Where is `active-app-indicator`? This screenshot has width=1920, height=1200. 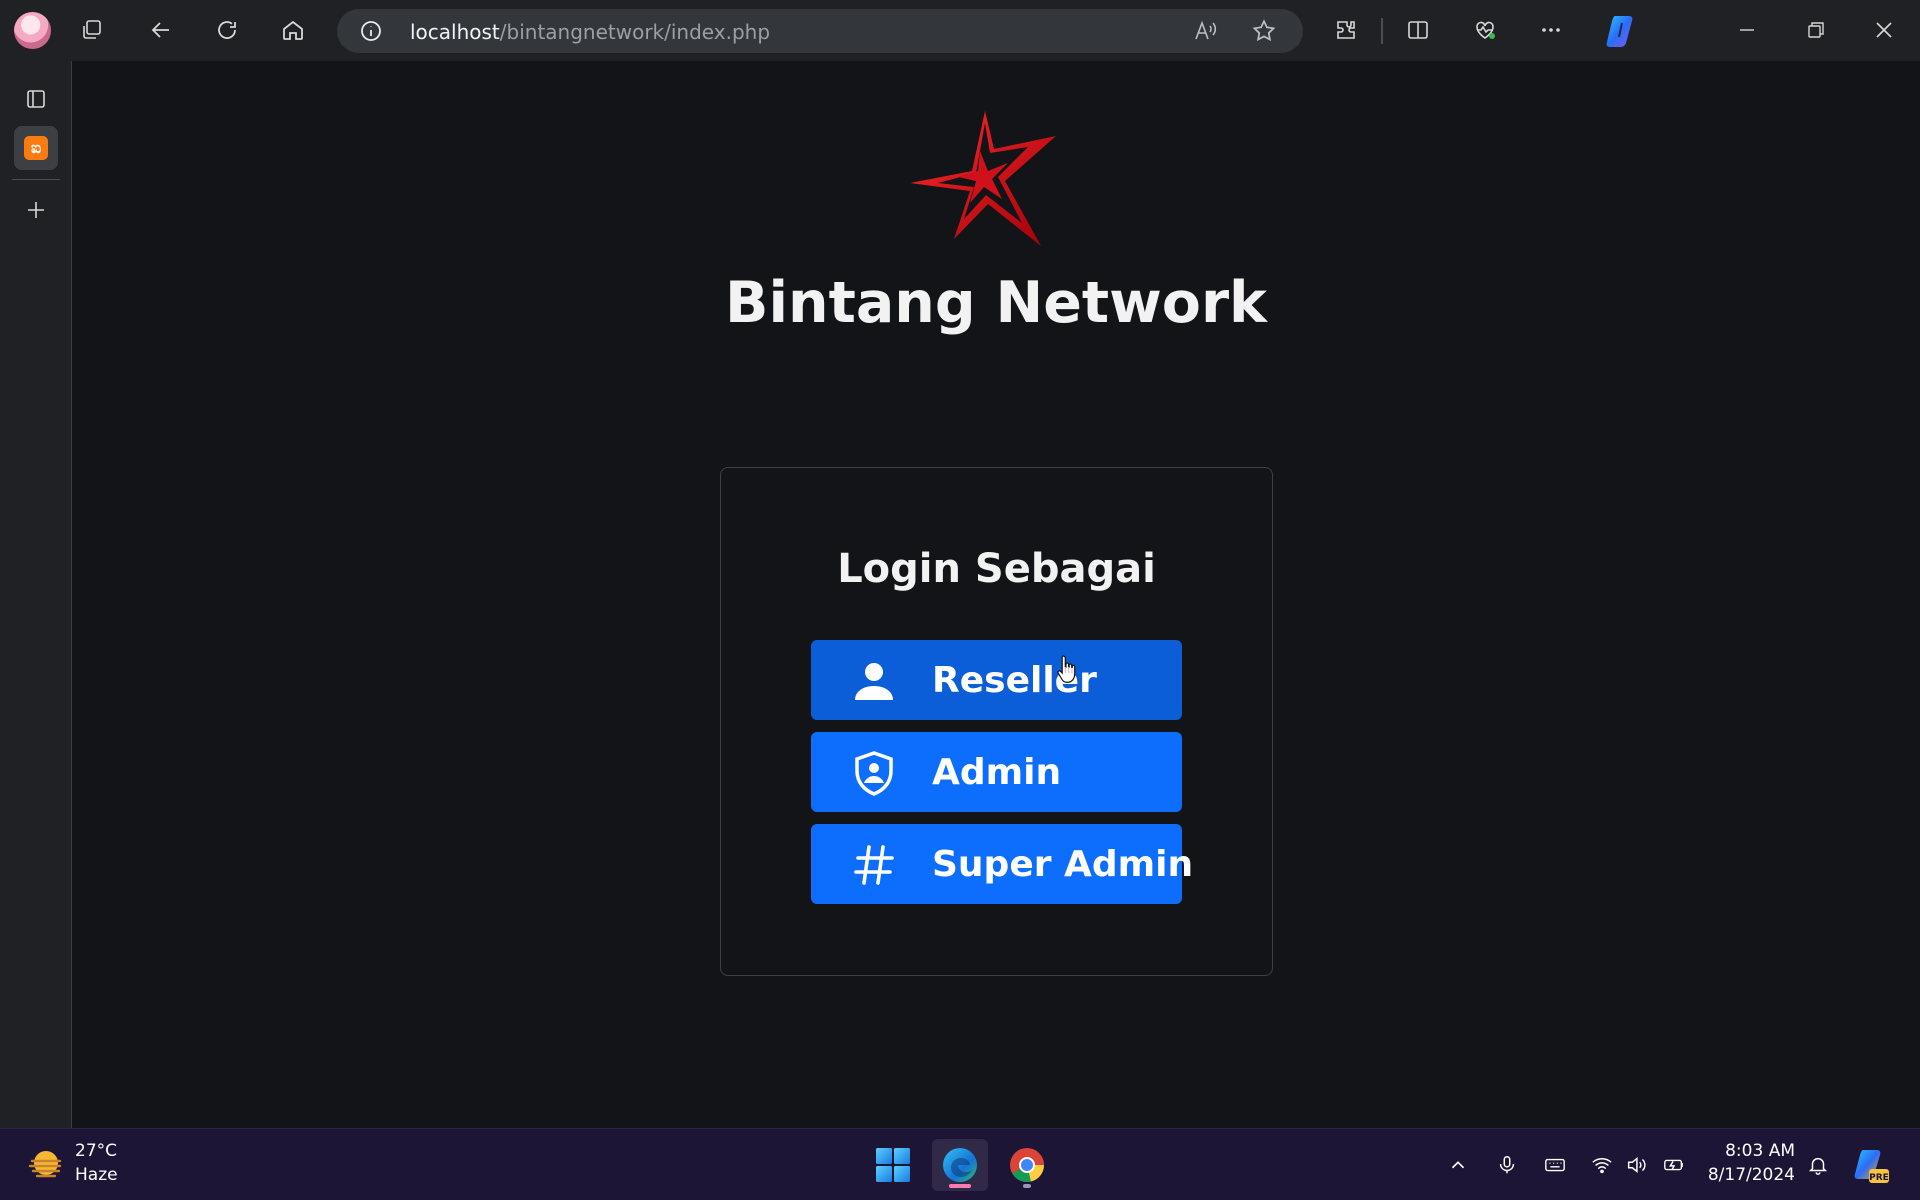
active-app-indicator is located at coordinates (960, 1186).